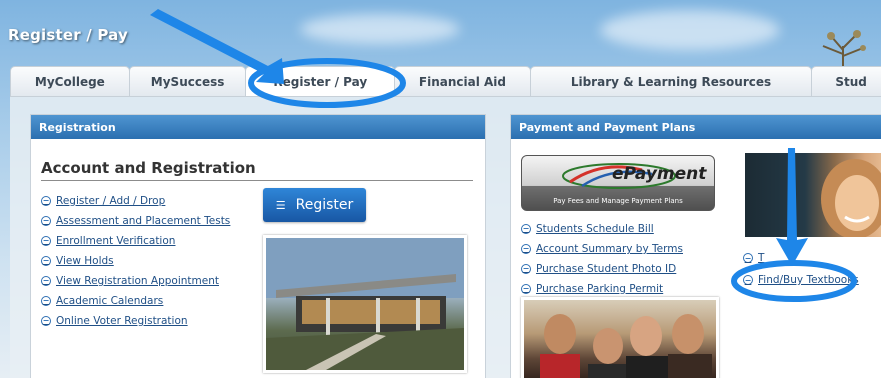 The width and height of the screenshot is (881, 378). I want to click on tab-mysuccess: MySuccess, so click(187, 81).